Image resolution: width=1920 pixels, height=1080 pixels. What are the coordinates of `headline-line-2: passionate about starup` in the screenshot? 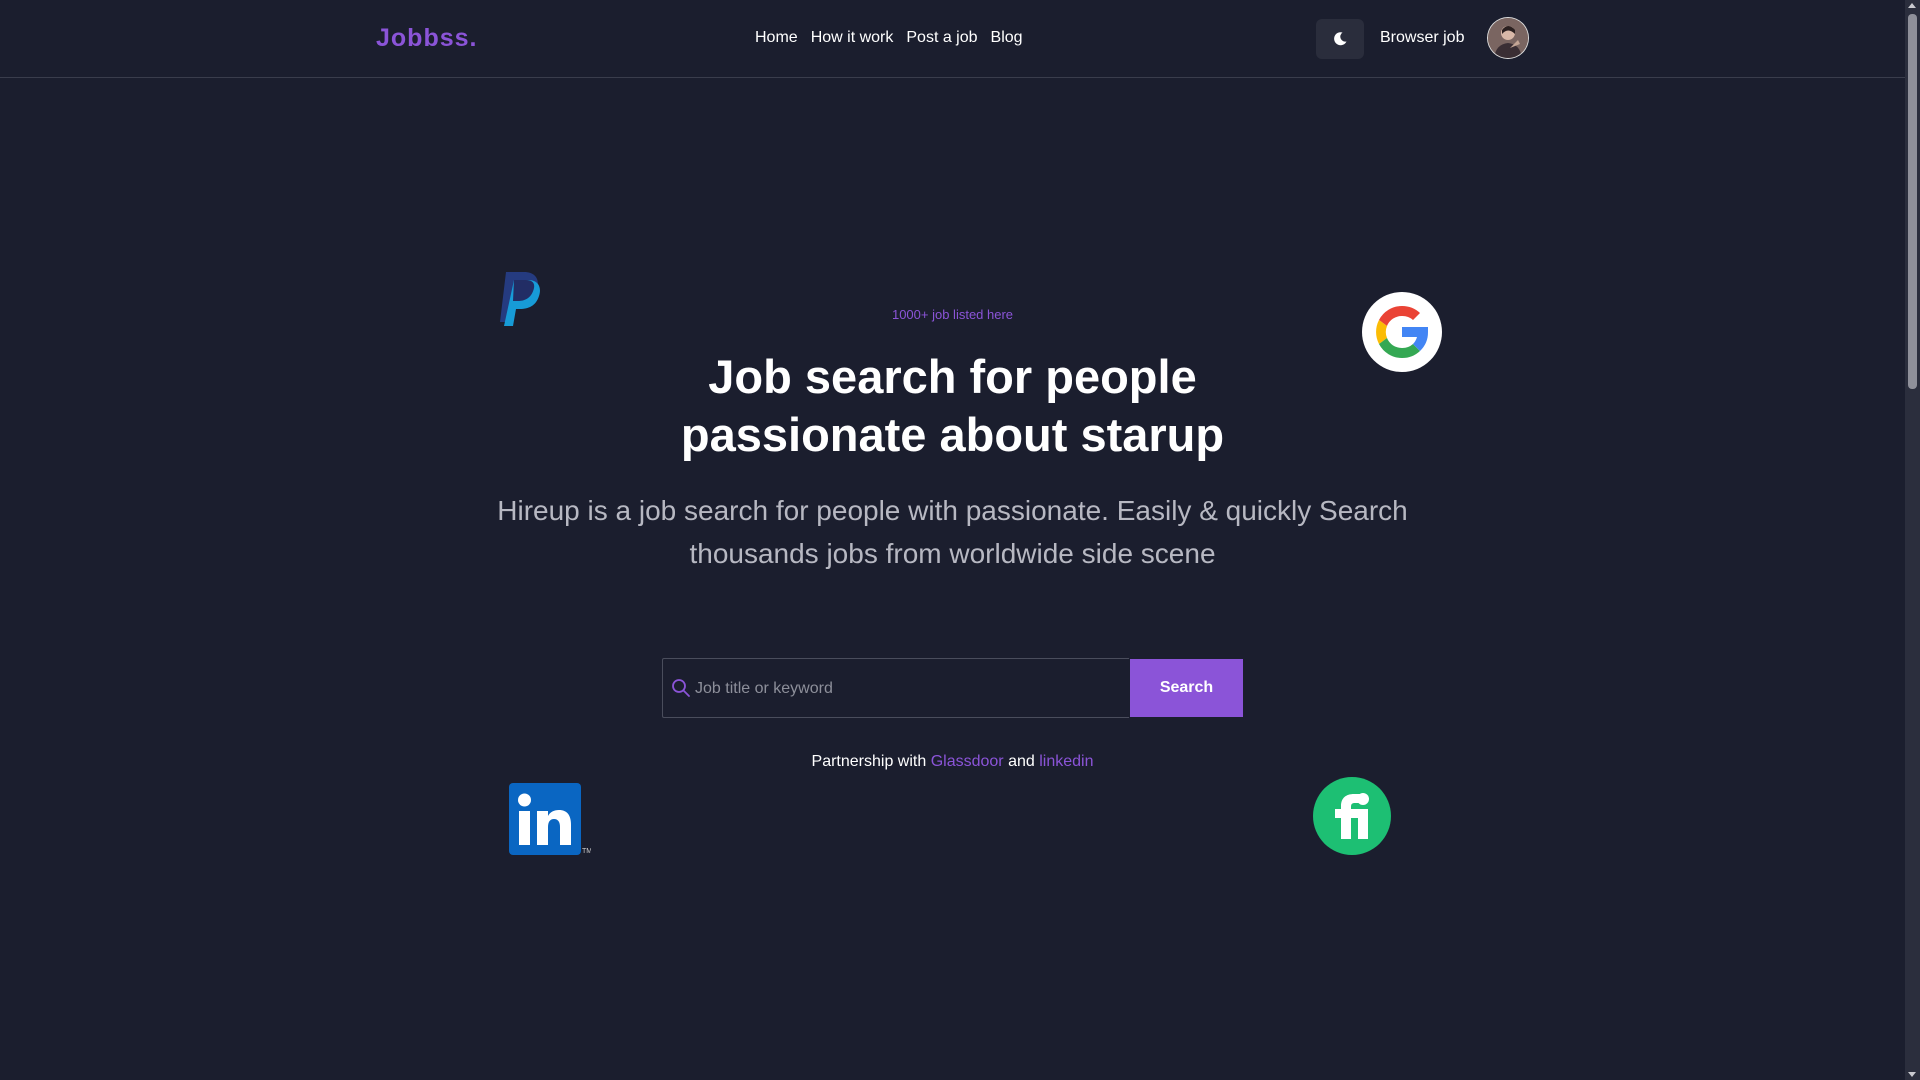 It's located at (952, 434).